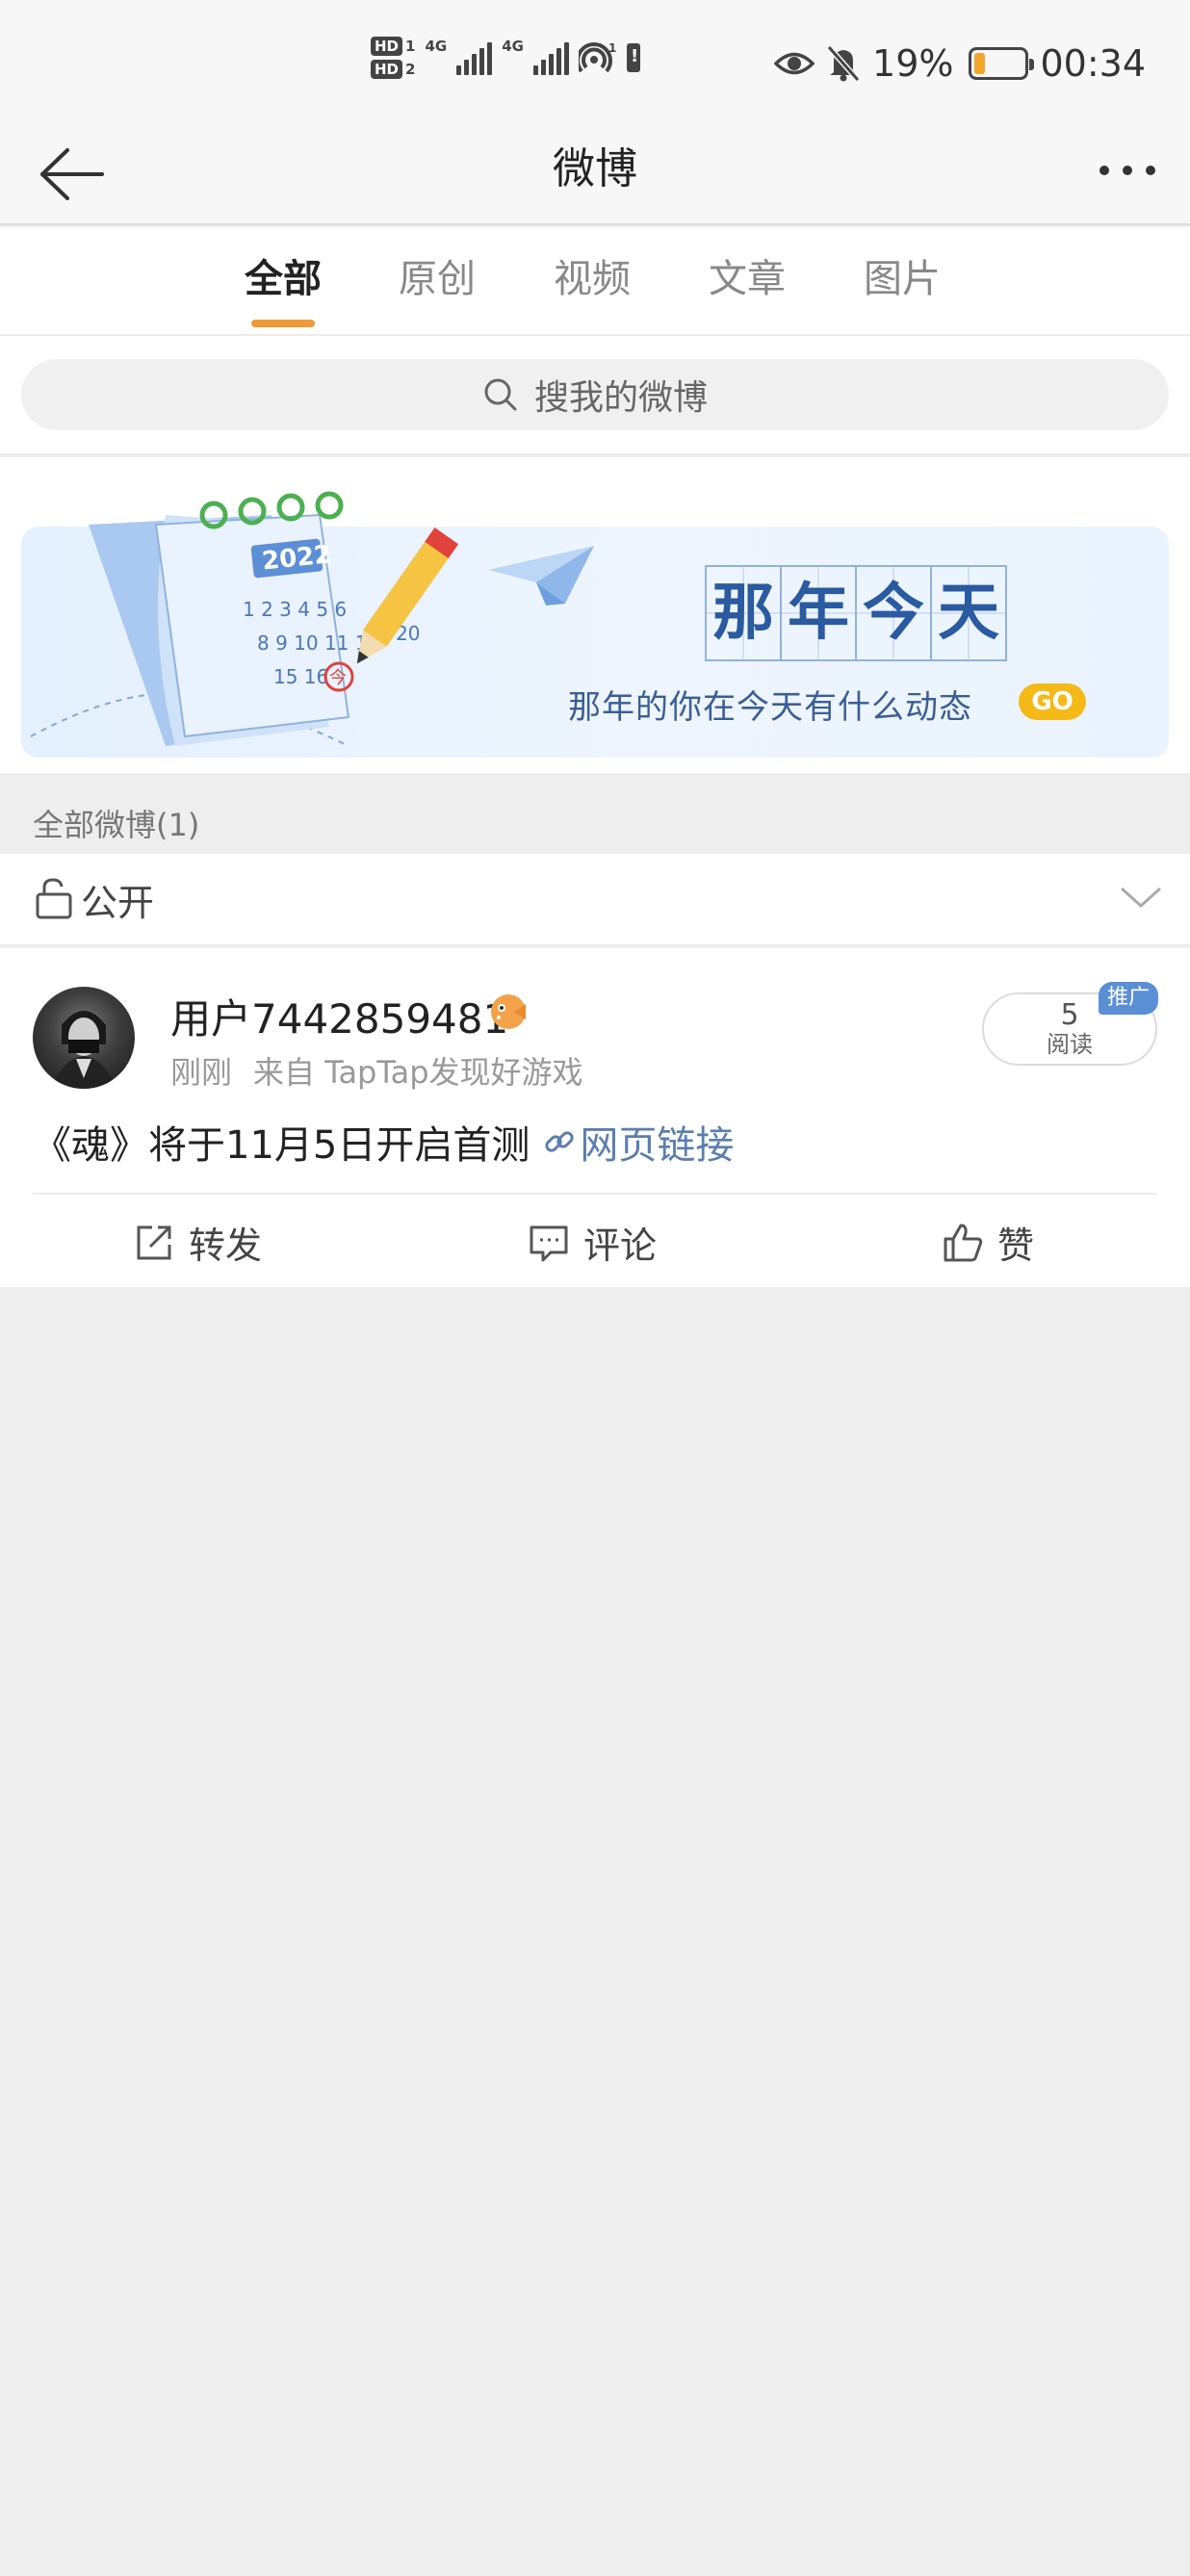 This screenshot has height=2576, width=1190. I want to click on post-meta: 刚刚 来自 TapTap发现好游戏, so click(377, 1070).